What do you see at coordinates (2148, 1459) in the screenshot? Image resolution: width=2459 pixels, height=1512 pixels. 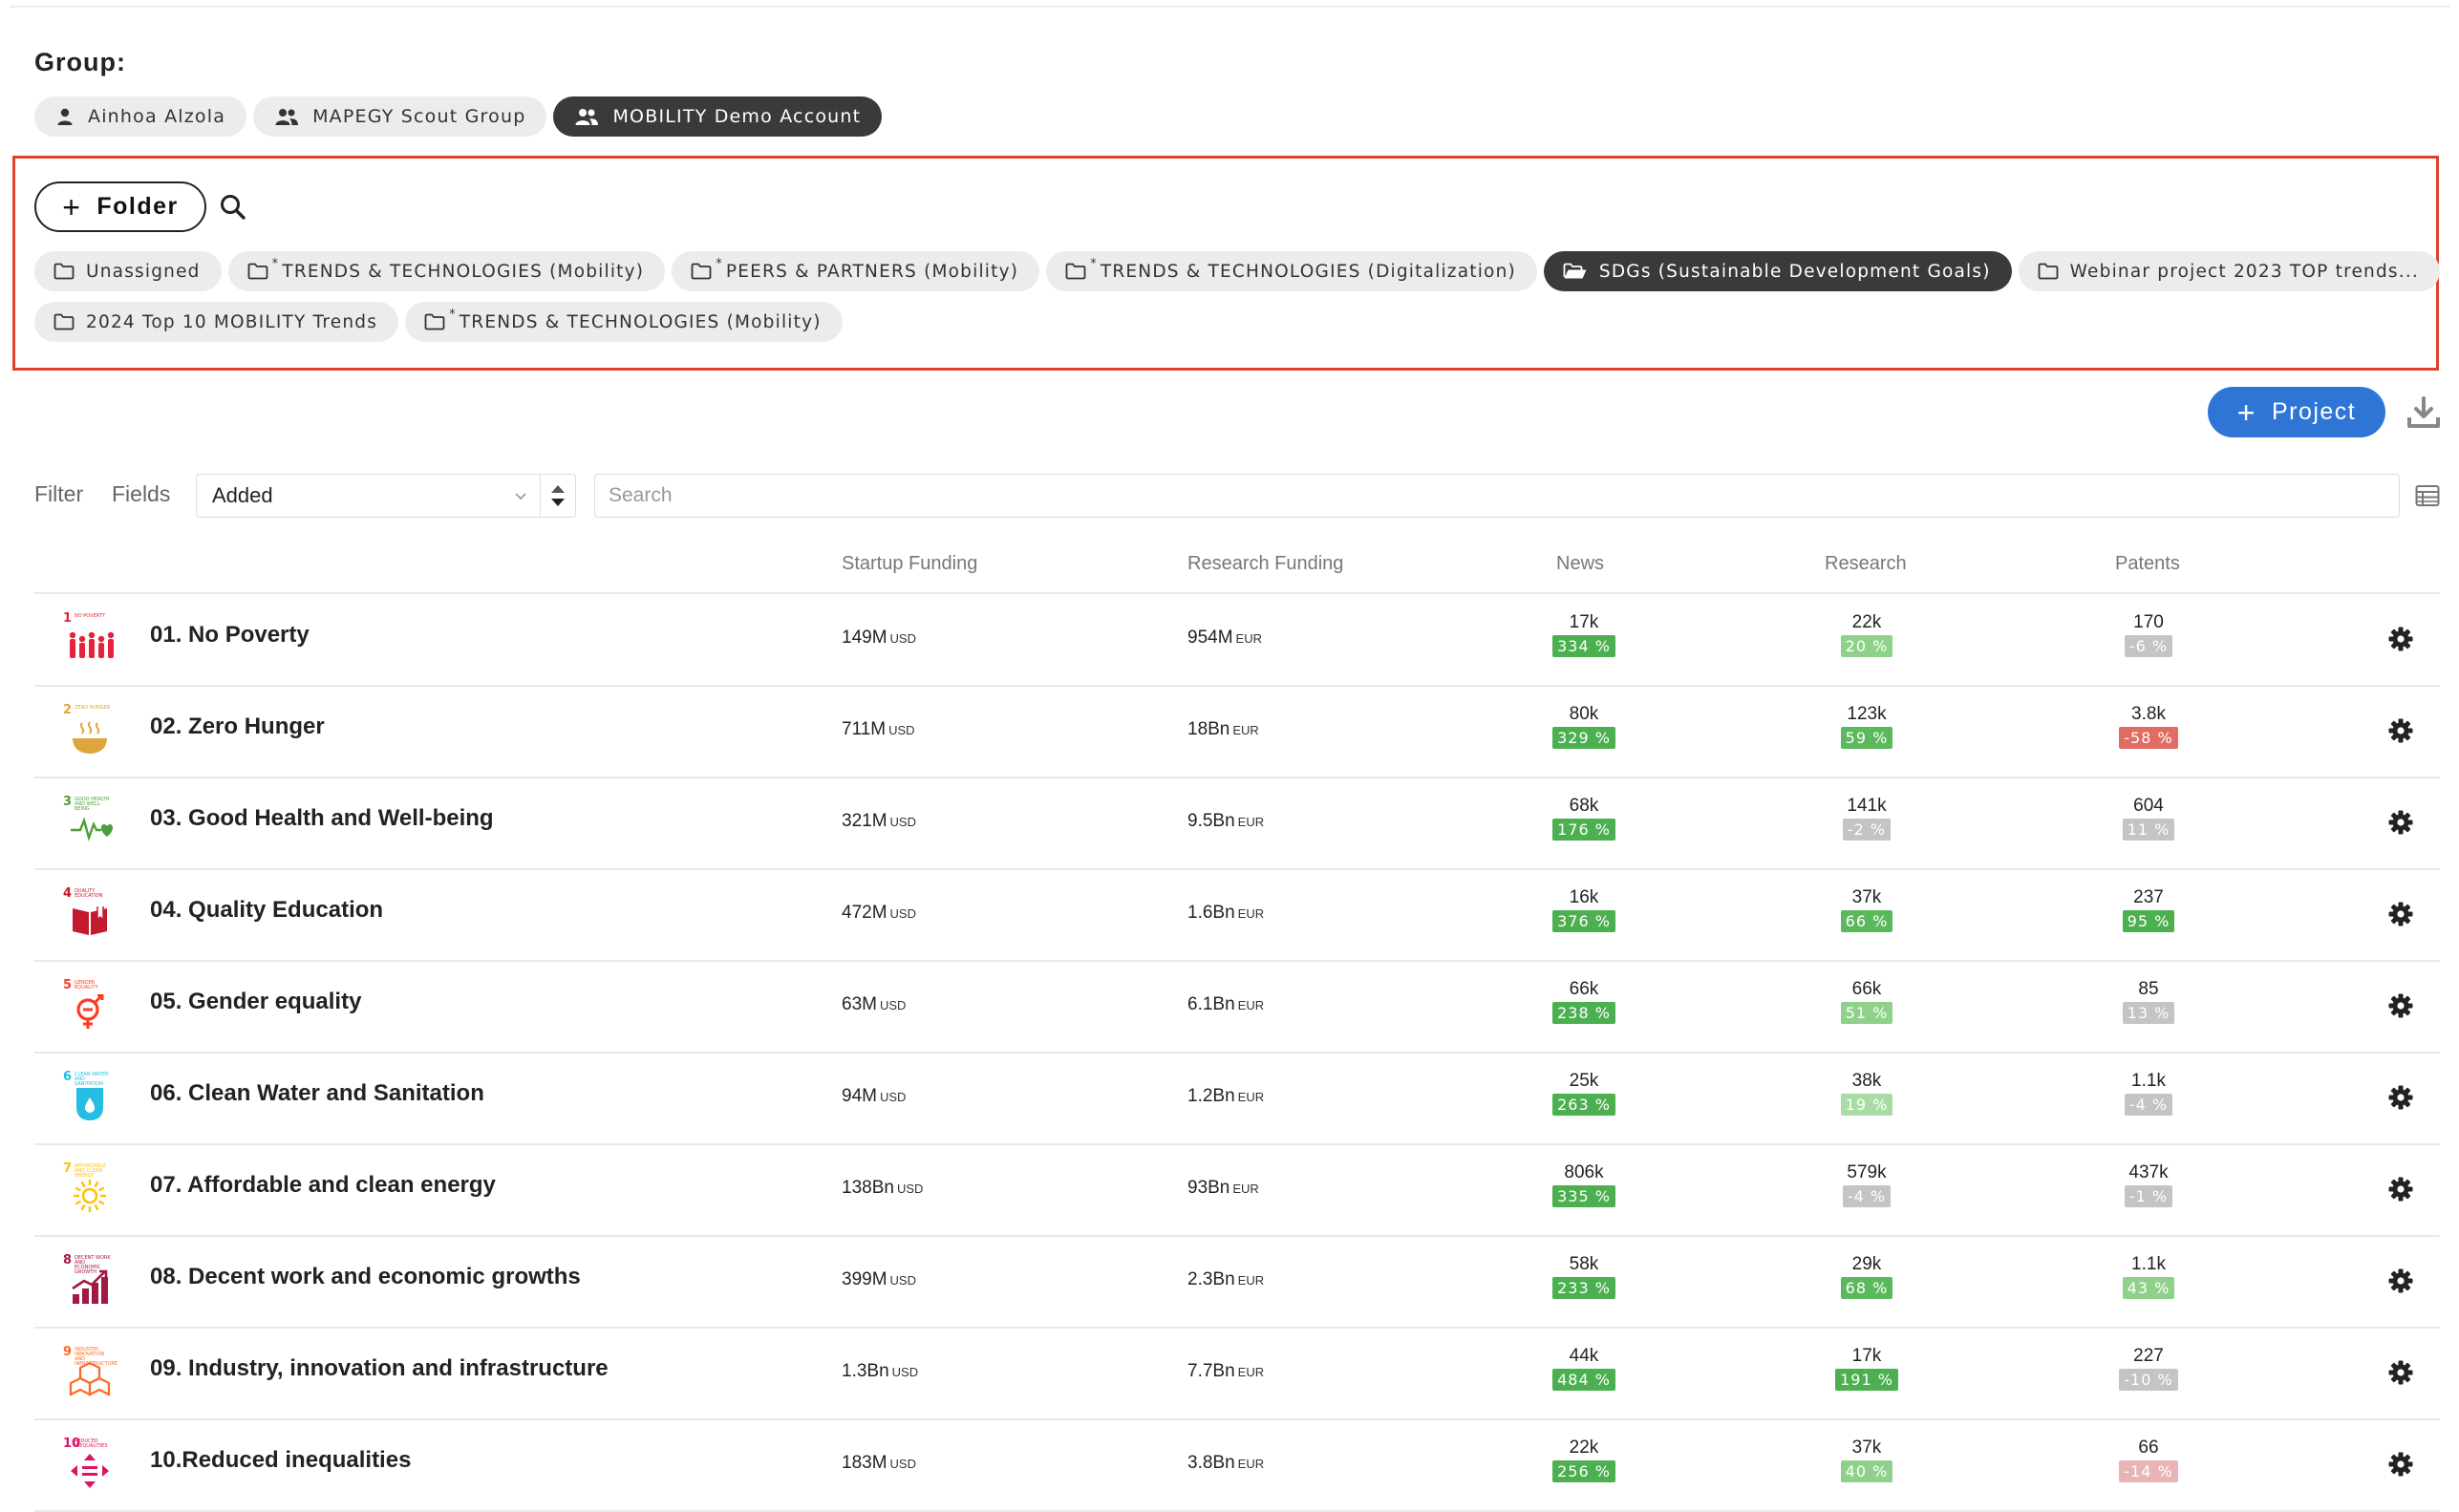 I see `patents-cell: 66 -14 %` at bounding box center [2148, 1459].